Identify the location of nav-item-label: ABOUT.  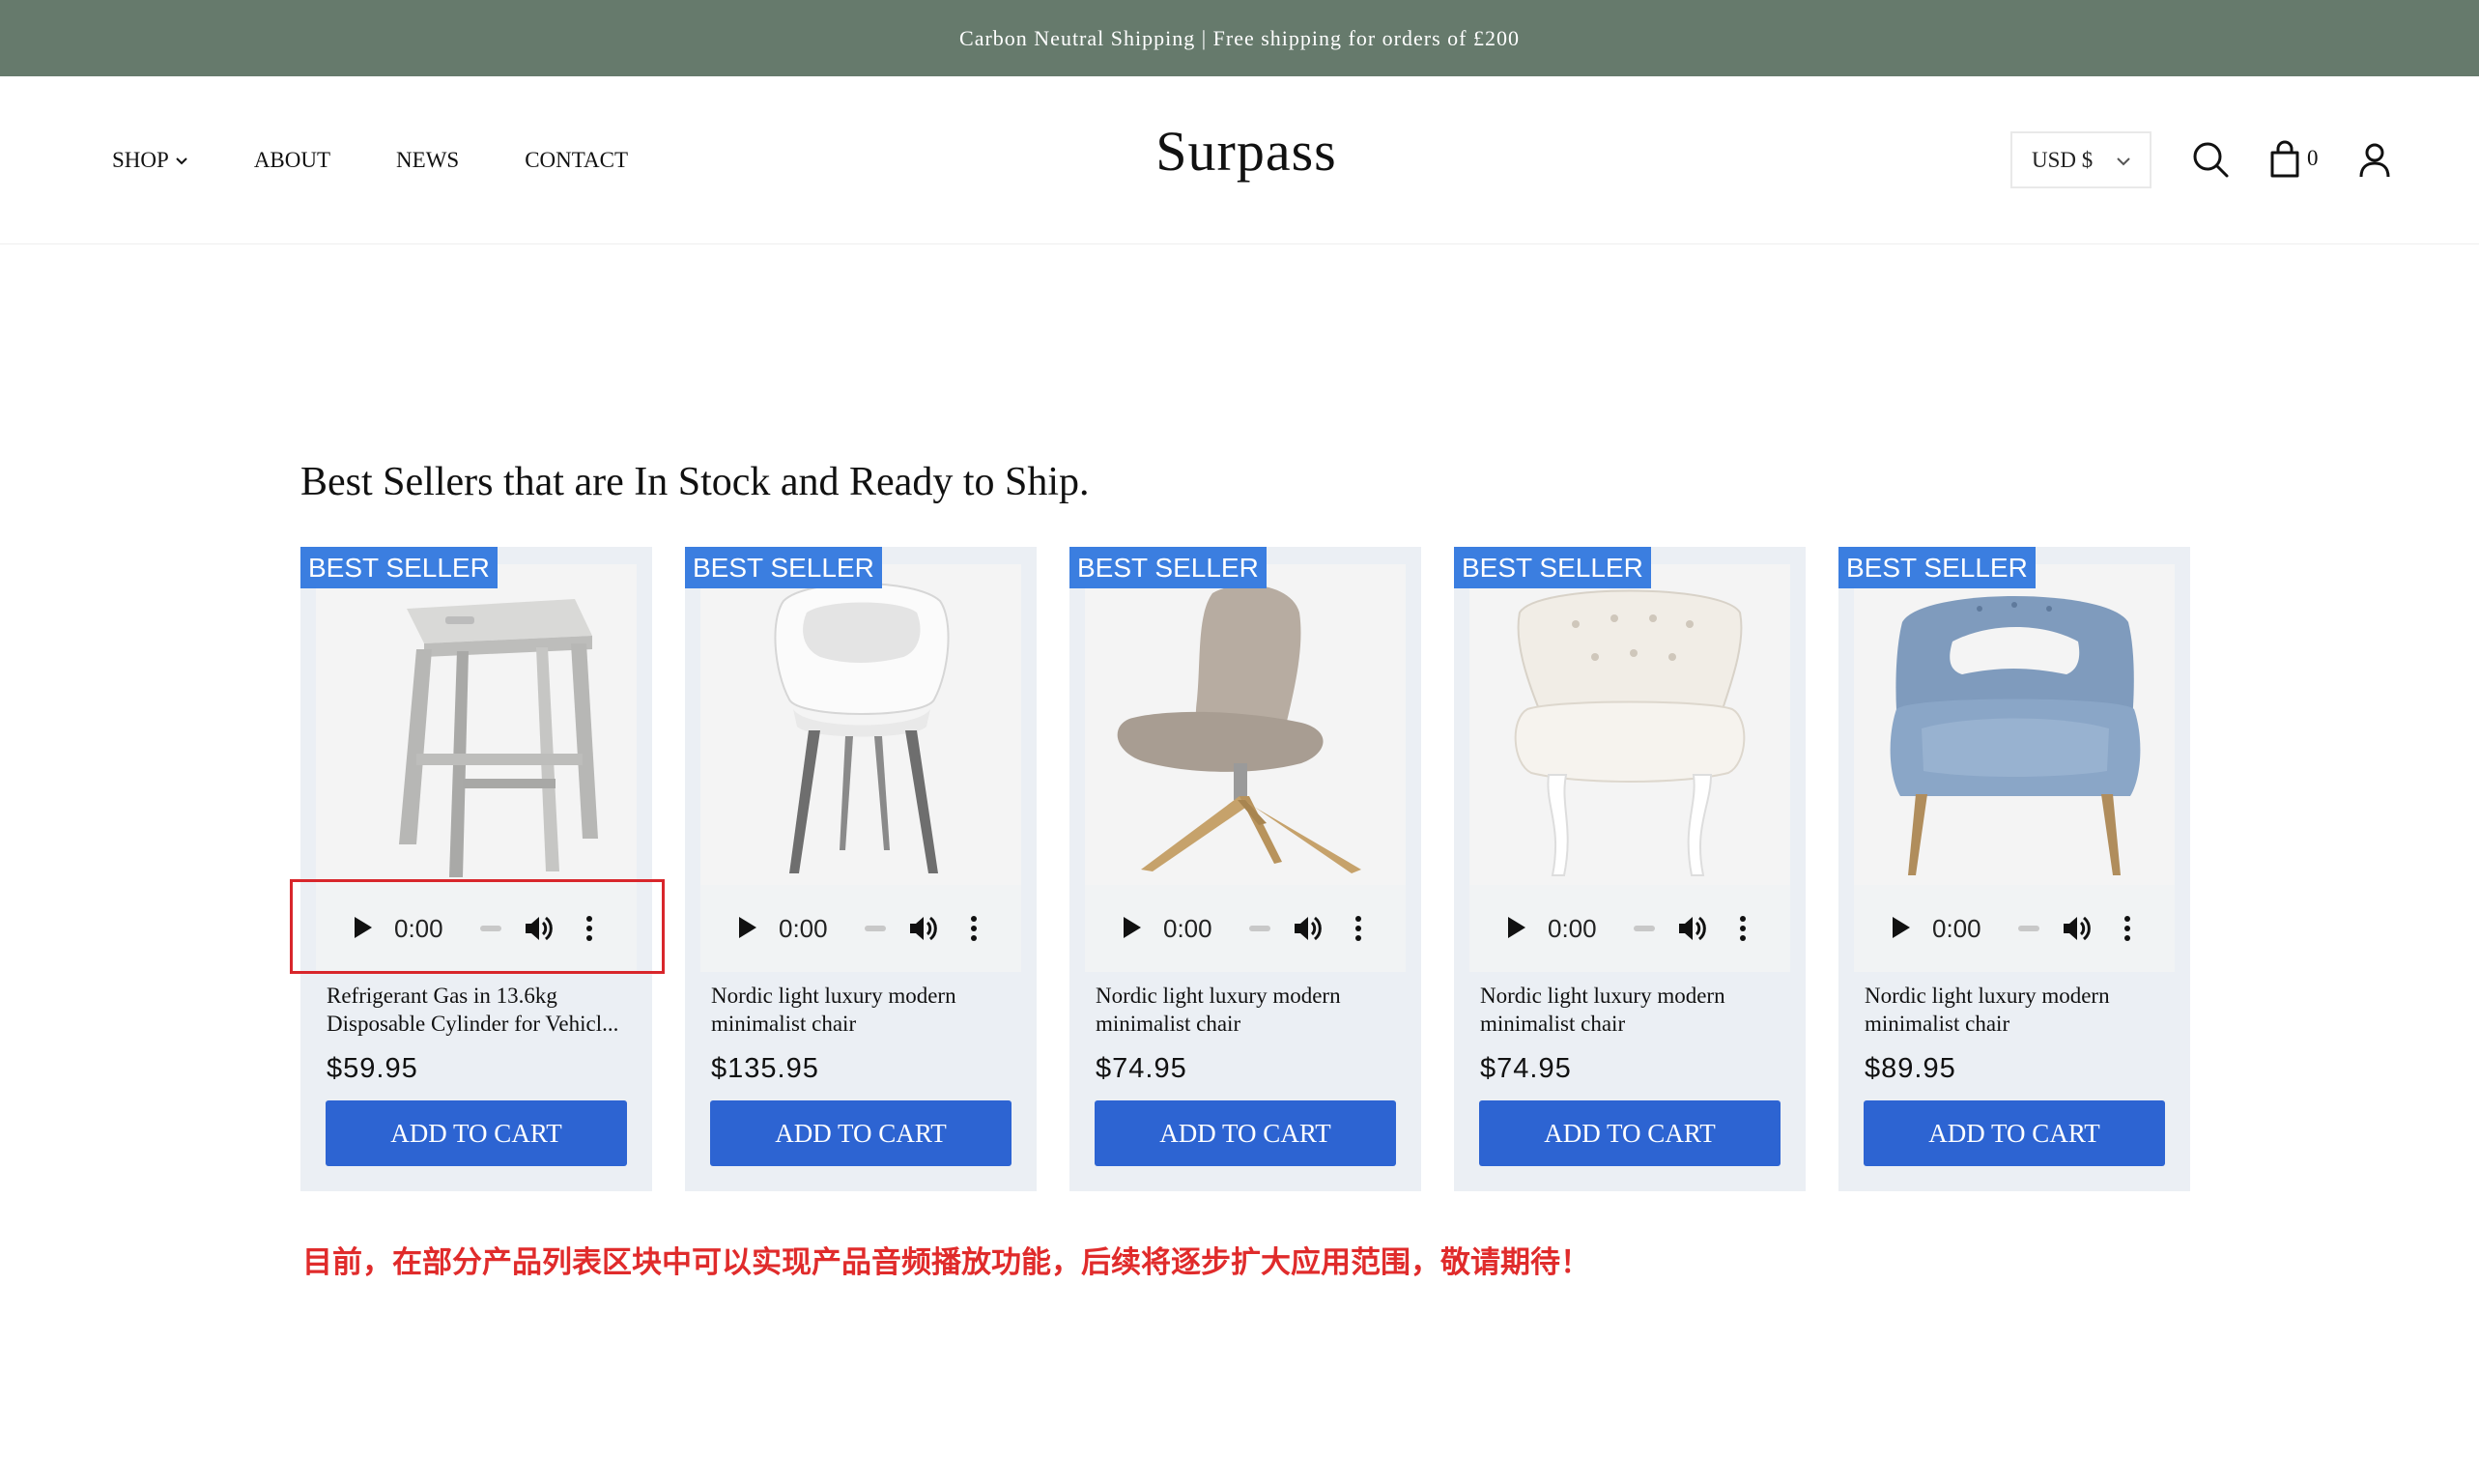
(292, 160).